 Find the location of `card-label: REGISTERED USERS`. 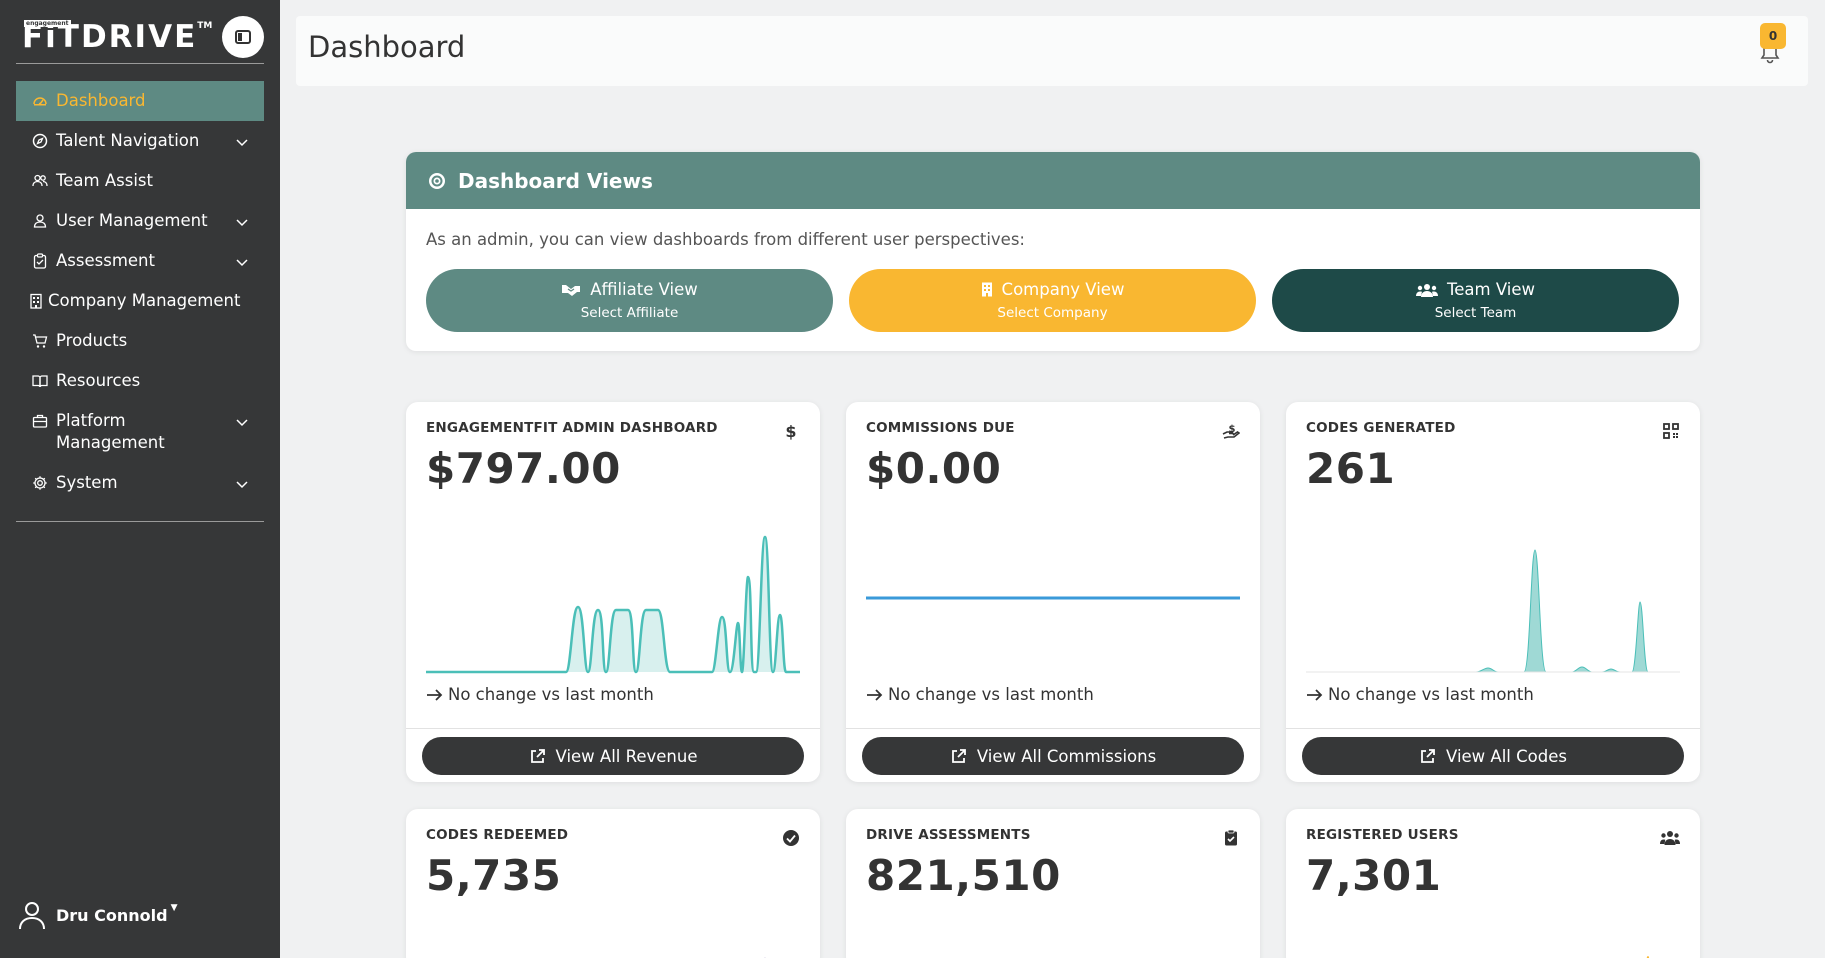

card-label: REGISTERED USERS is located at coordinates (1382, 835).